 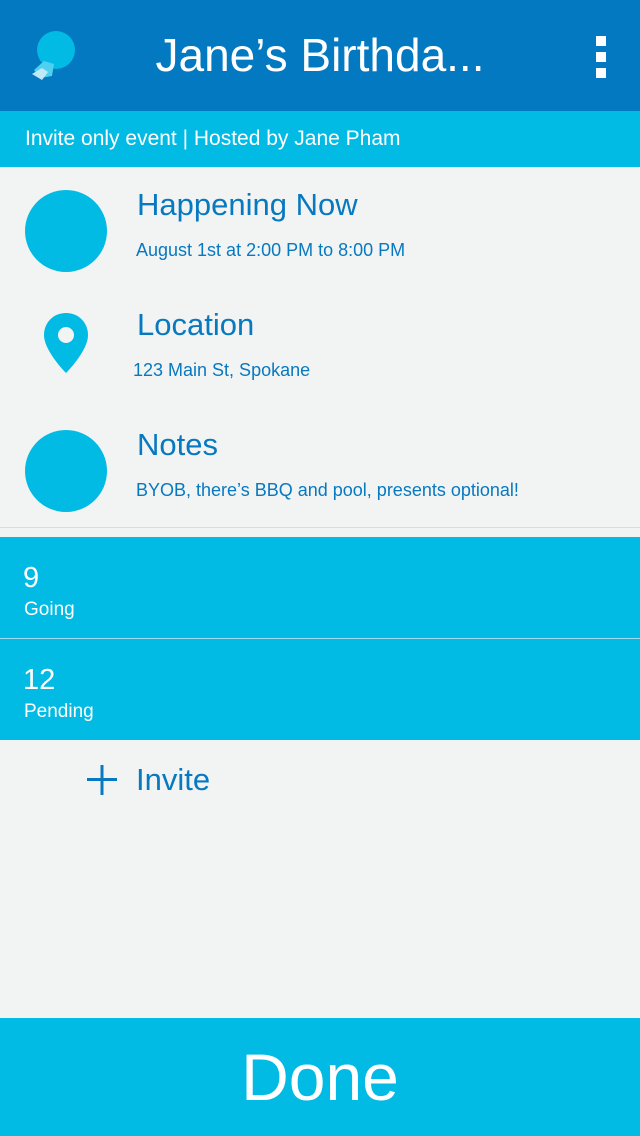 I want to click on location-pin-icon, so click(x=66, y=343).